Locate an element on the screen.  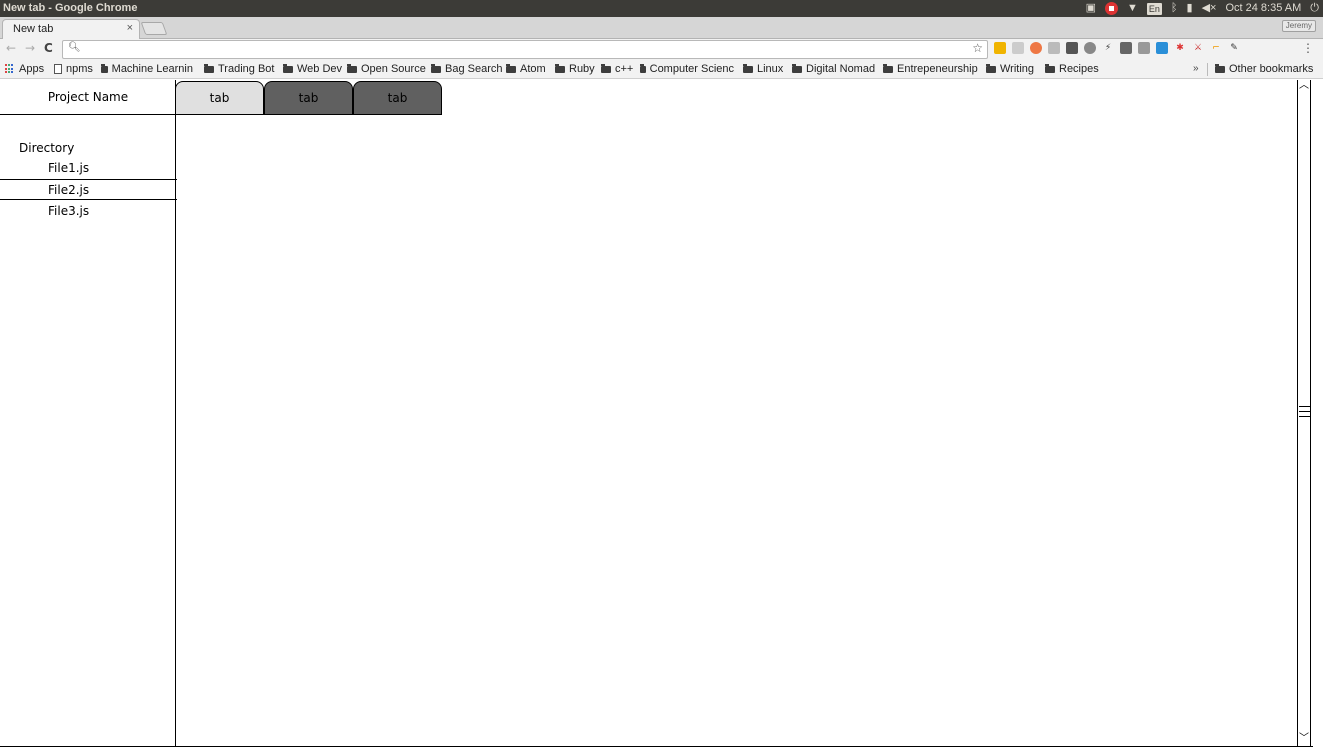
file-name: File1.js is located at coordinates (69, 168).